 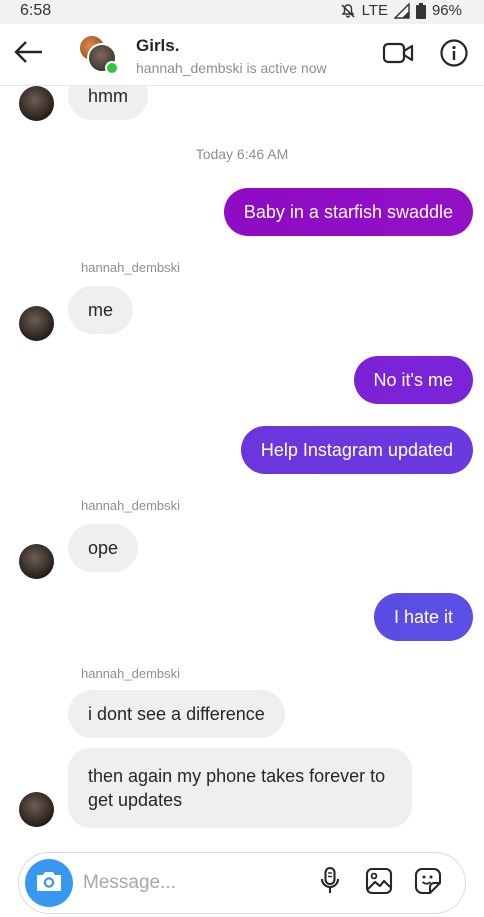 I want to click on outgoing-message: Baby in a starfish swaddle, so click(x=348, y=212).